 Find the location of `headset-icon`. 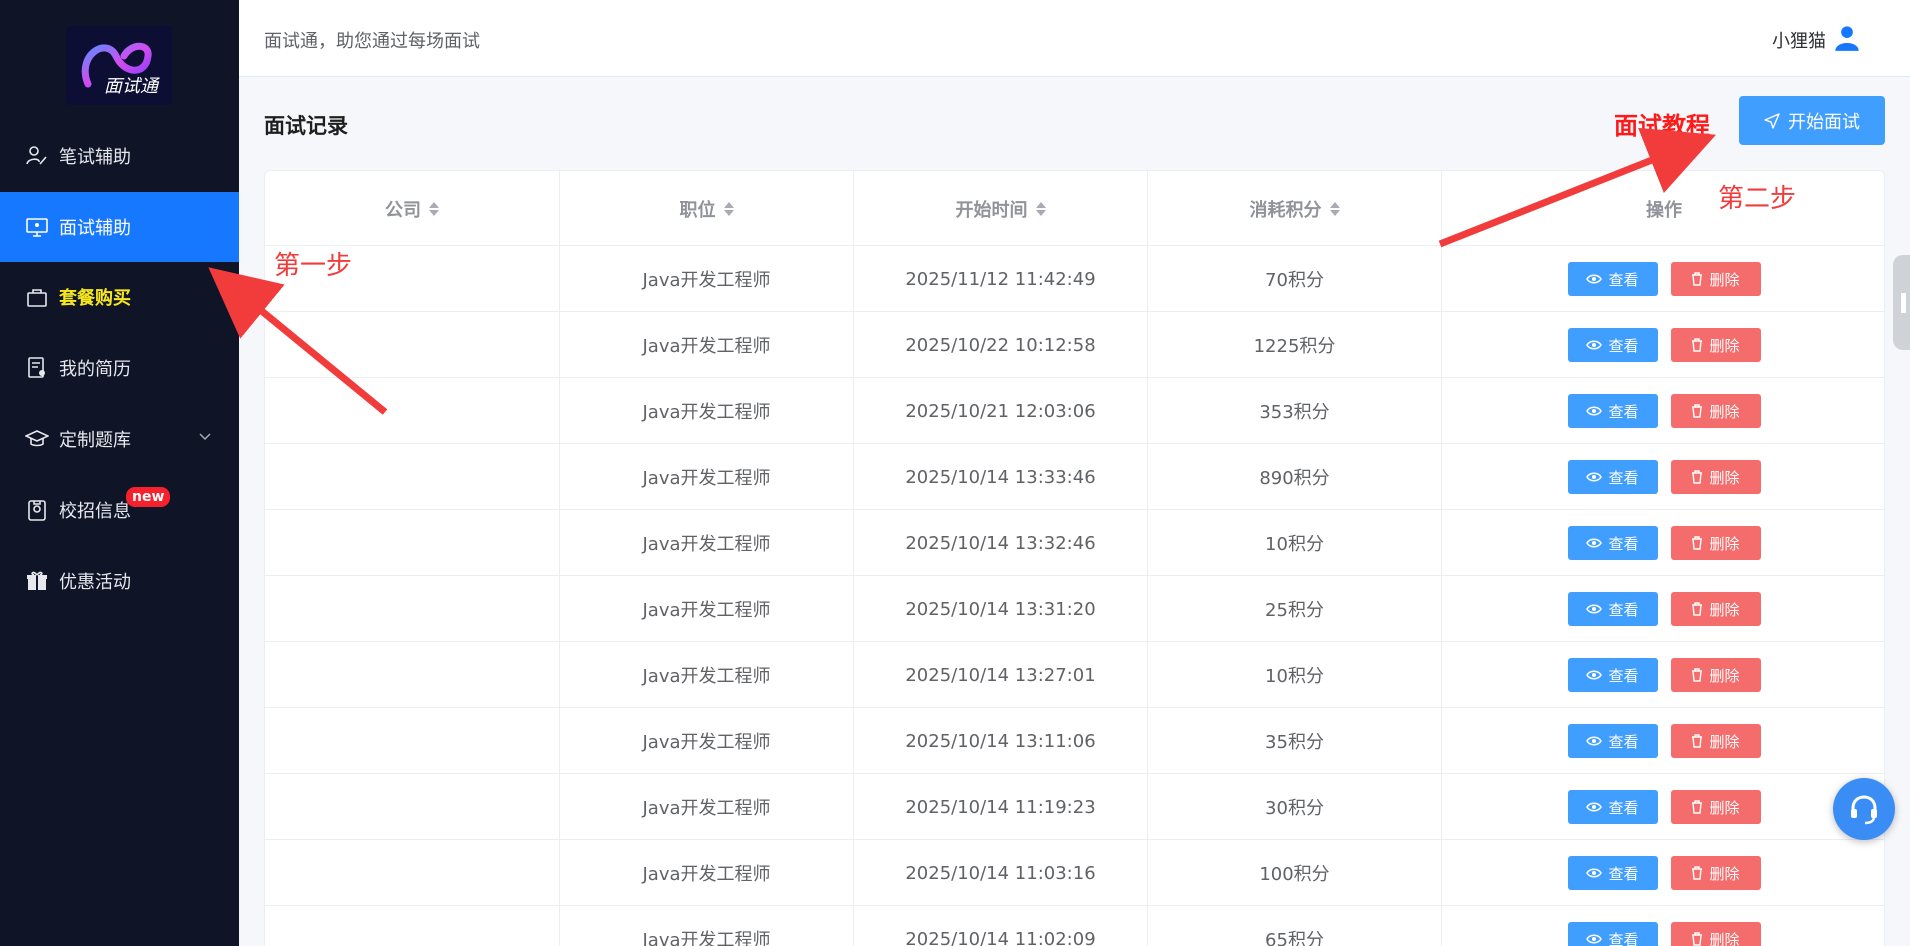

headset-icon is located at coordinates (1864, 810).